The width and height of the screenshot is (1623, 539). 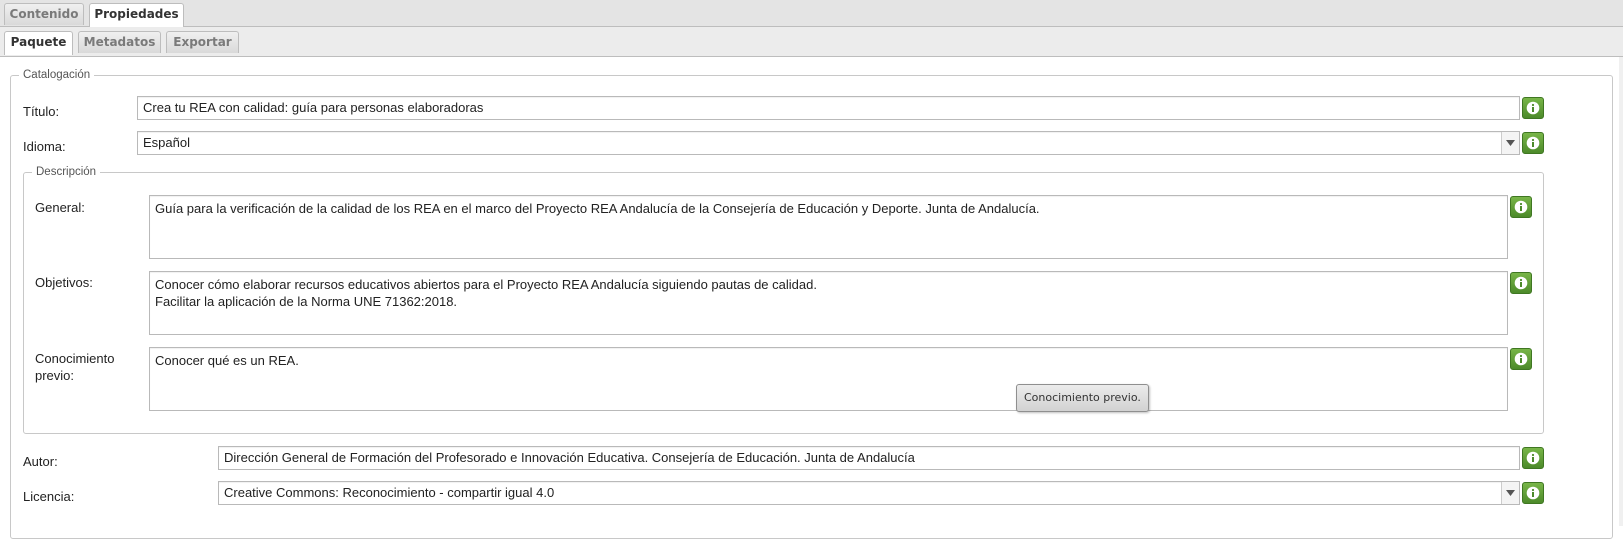 What do you see at coordinates (60, 207) in the screenshot?
I see `general-label: General:` at bounding box center [60, 207].